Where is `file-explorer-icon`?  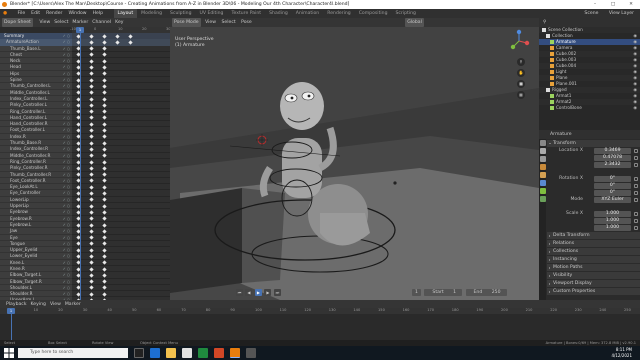
file-explorer-icon is located at coordinates (171, 353).